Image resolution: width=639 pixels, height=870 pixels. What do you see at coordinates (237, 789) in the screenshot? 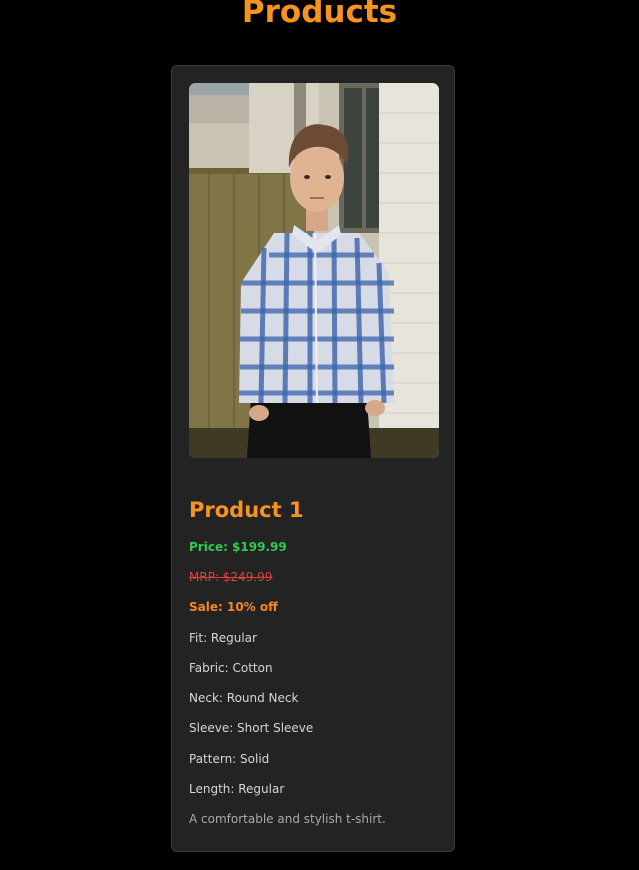
I see `length-text: Length: Regular` at bounding box center [237, 789].